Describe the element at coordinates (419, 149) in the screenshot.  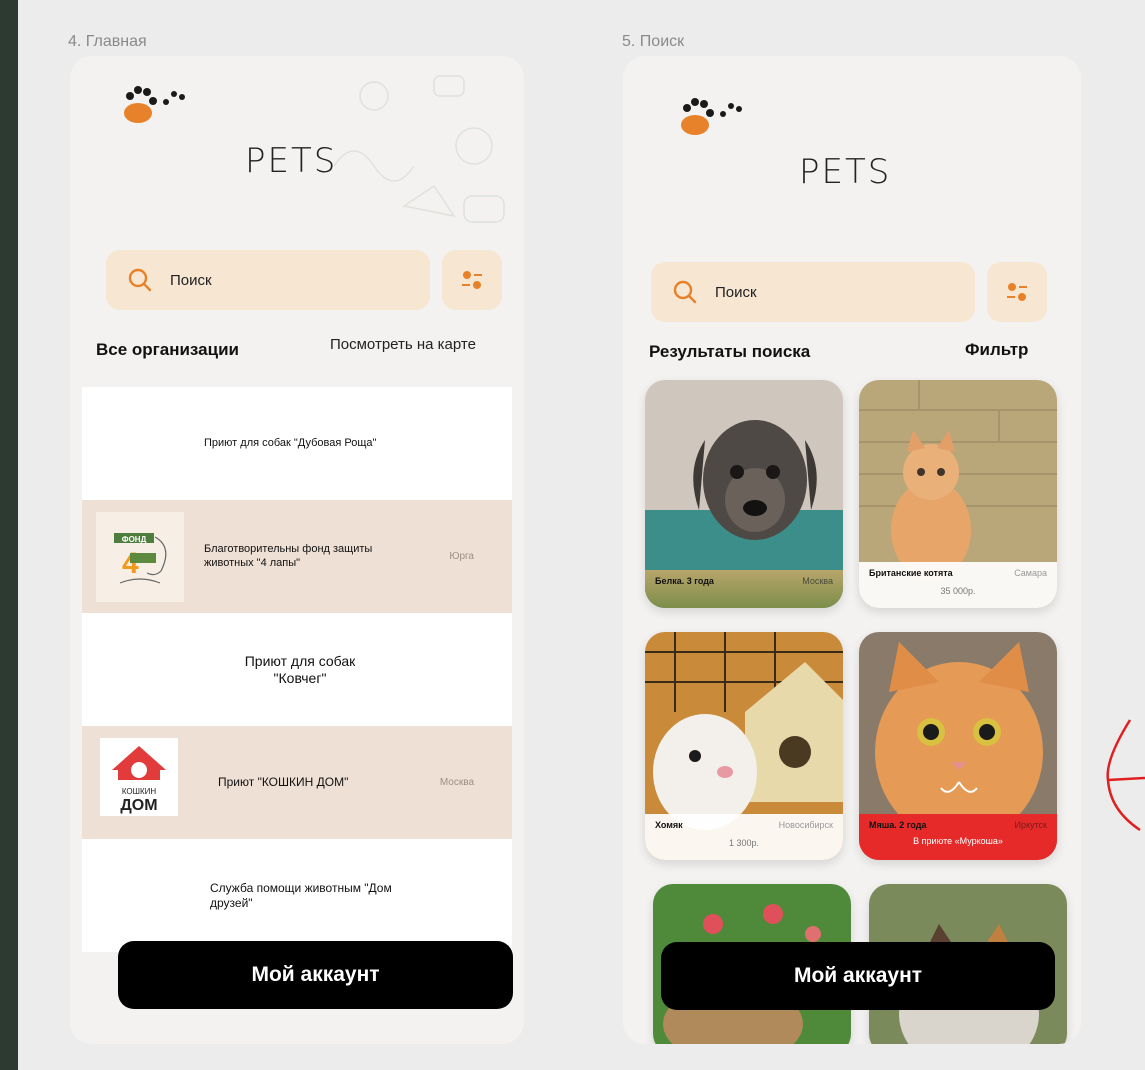
I see `food-doodle-background` at that location.